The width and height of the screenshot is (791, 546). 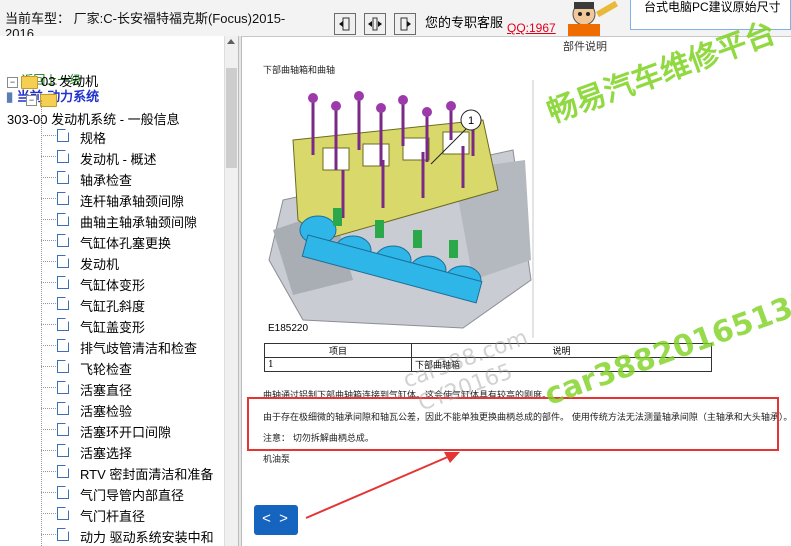 I want to click on tree-item: 活塞直径, so click(x=106, y=389).